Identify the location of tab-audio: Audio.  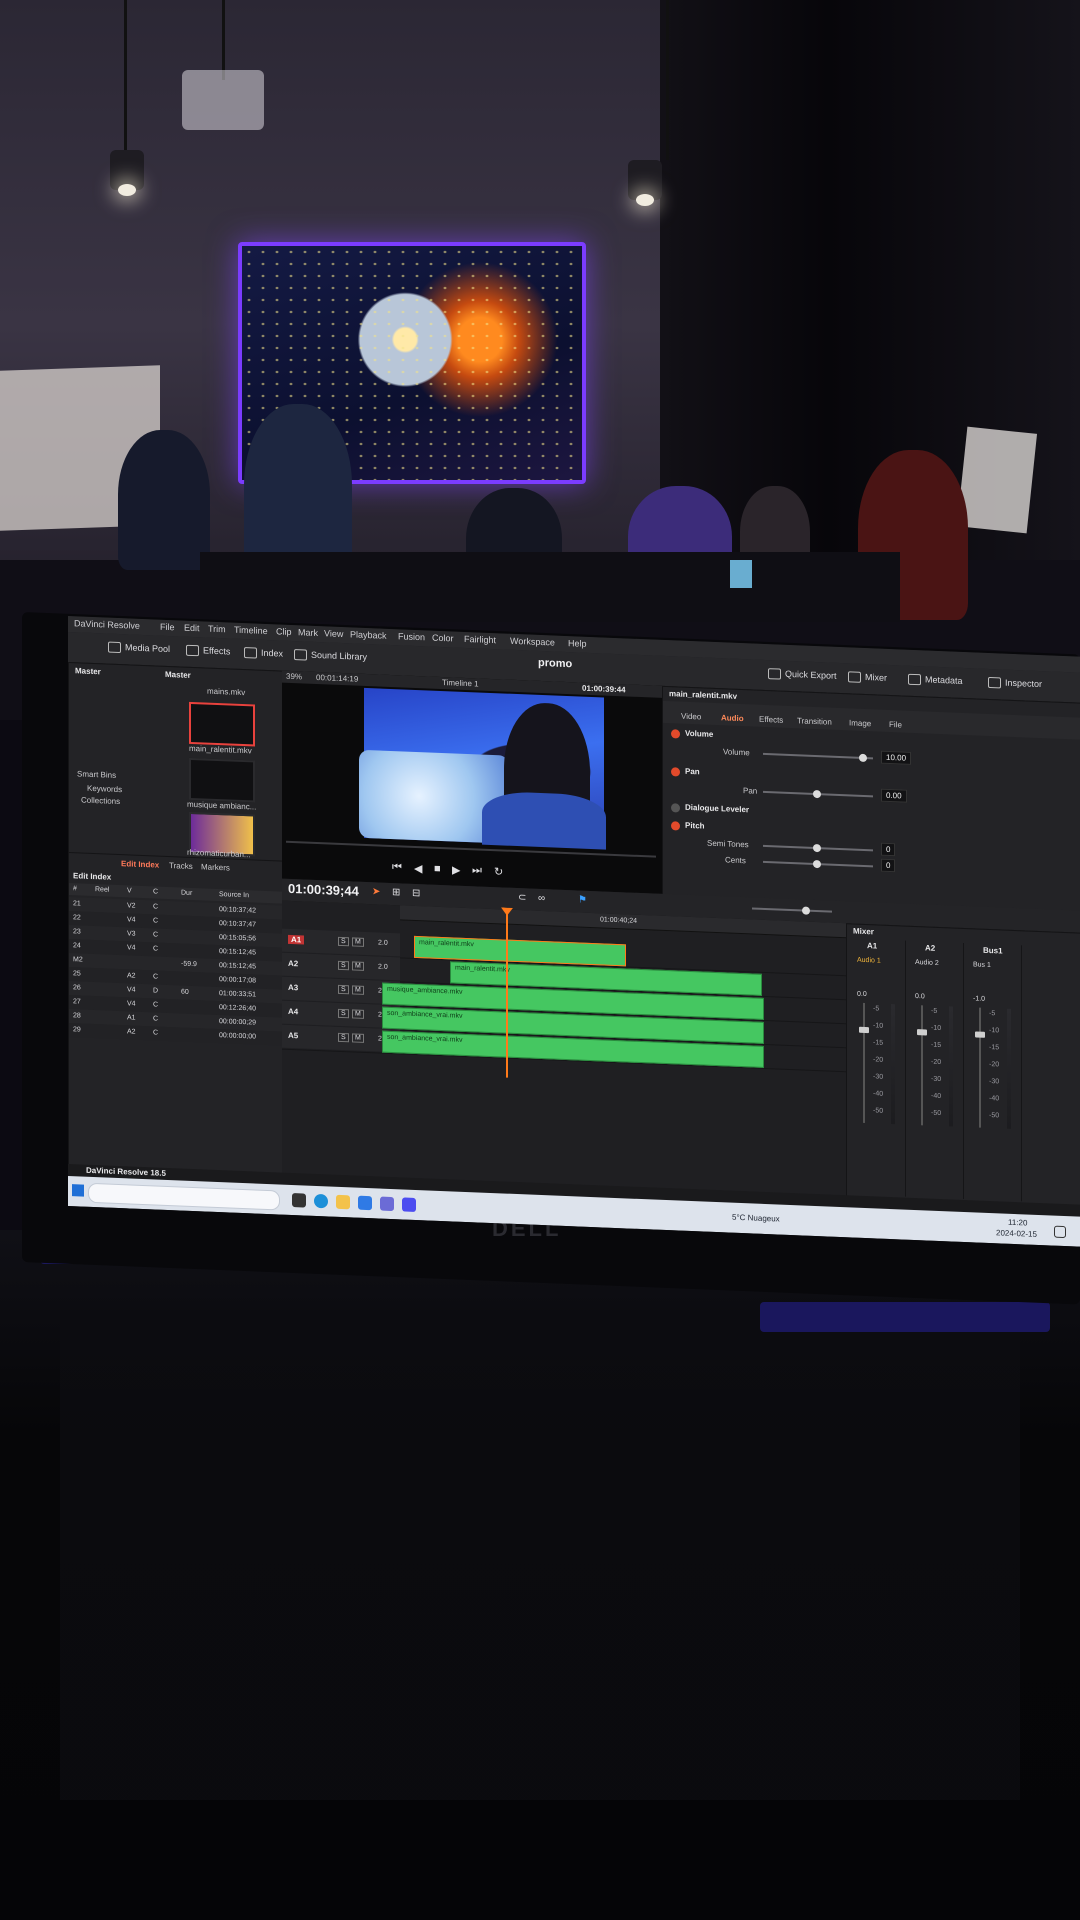
(732, 718).